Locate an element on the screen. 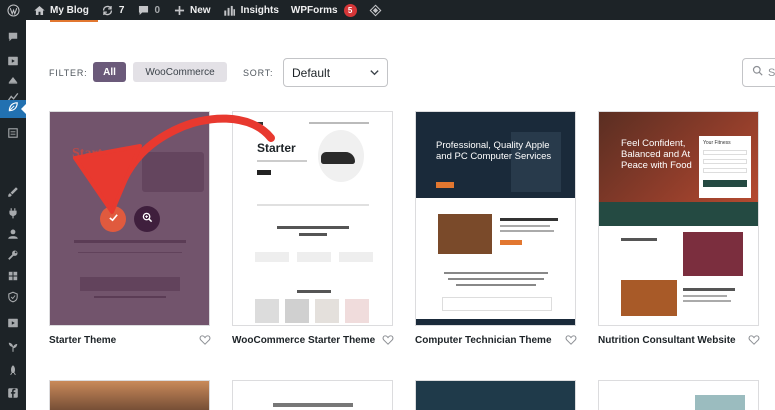  side-menu-plugins is located at coordinates (13, 215).